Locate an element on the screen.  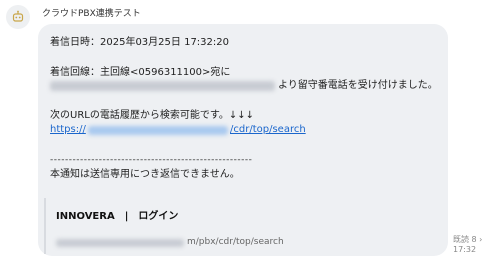
call-datetime-line: 着信日時：2025年03月25日 17:32:20 is located at coordinates (139, 42).